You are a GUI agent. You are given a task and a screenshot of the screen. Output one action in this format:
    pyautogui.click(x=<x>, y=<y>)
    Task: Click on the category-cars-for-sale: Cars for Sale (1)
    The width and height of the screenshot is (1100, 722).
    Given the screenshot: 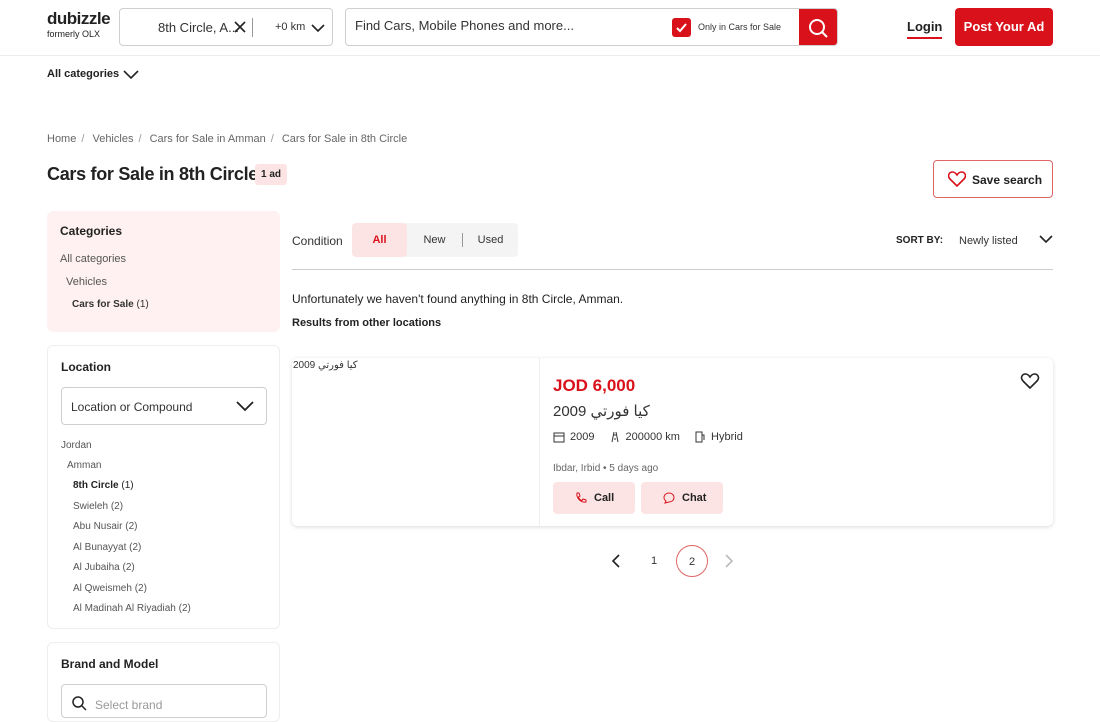 What is the action you would take?
    pyautogui.click(x=110, y=304)
    